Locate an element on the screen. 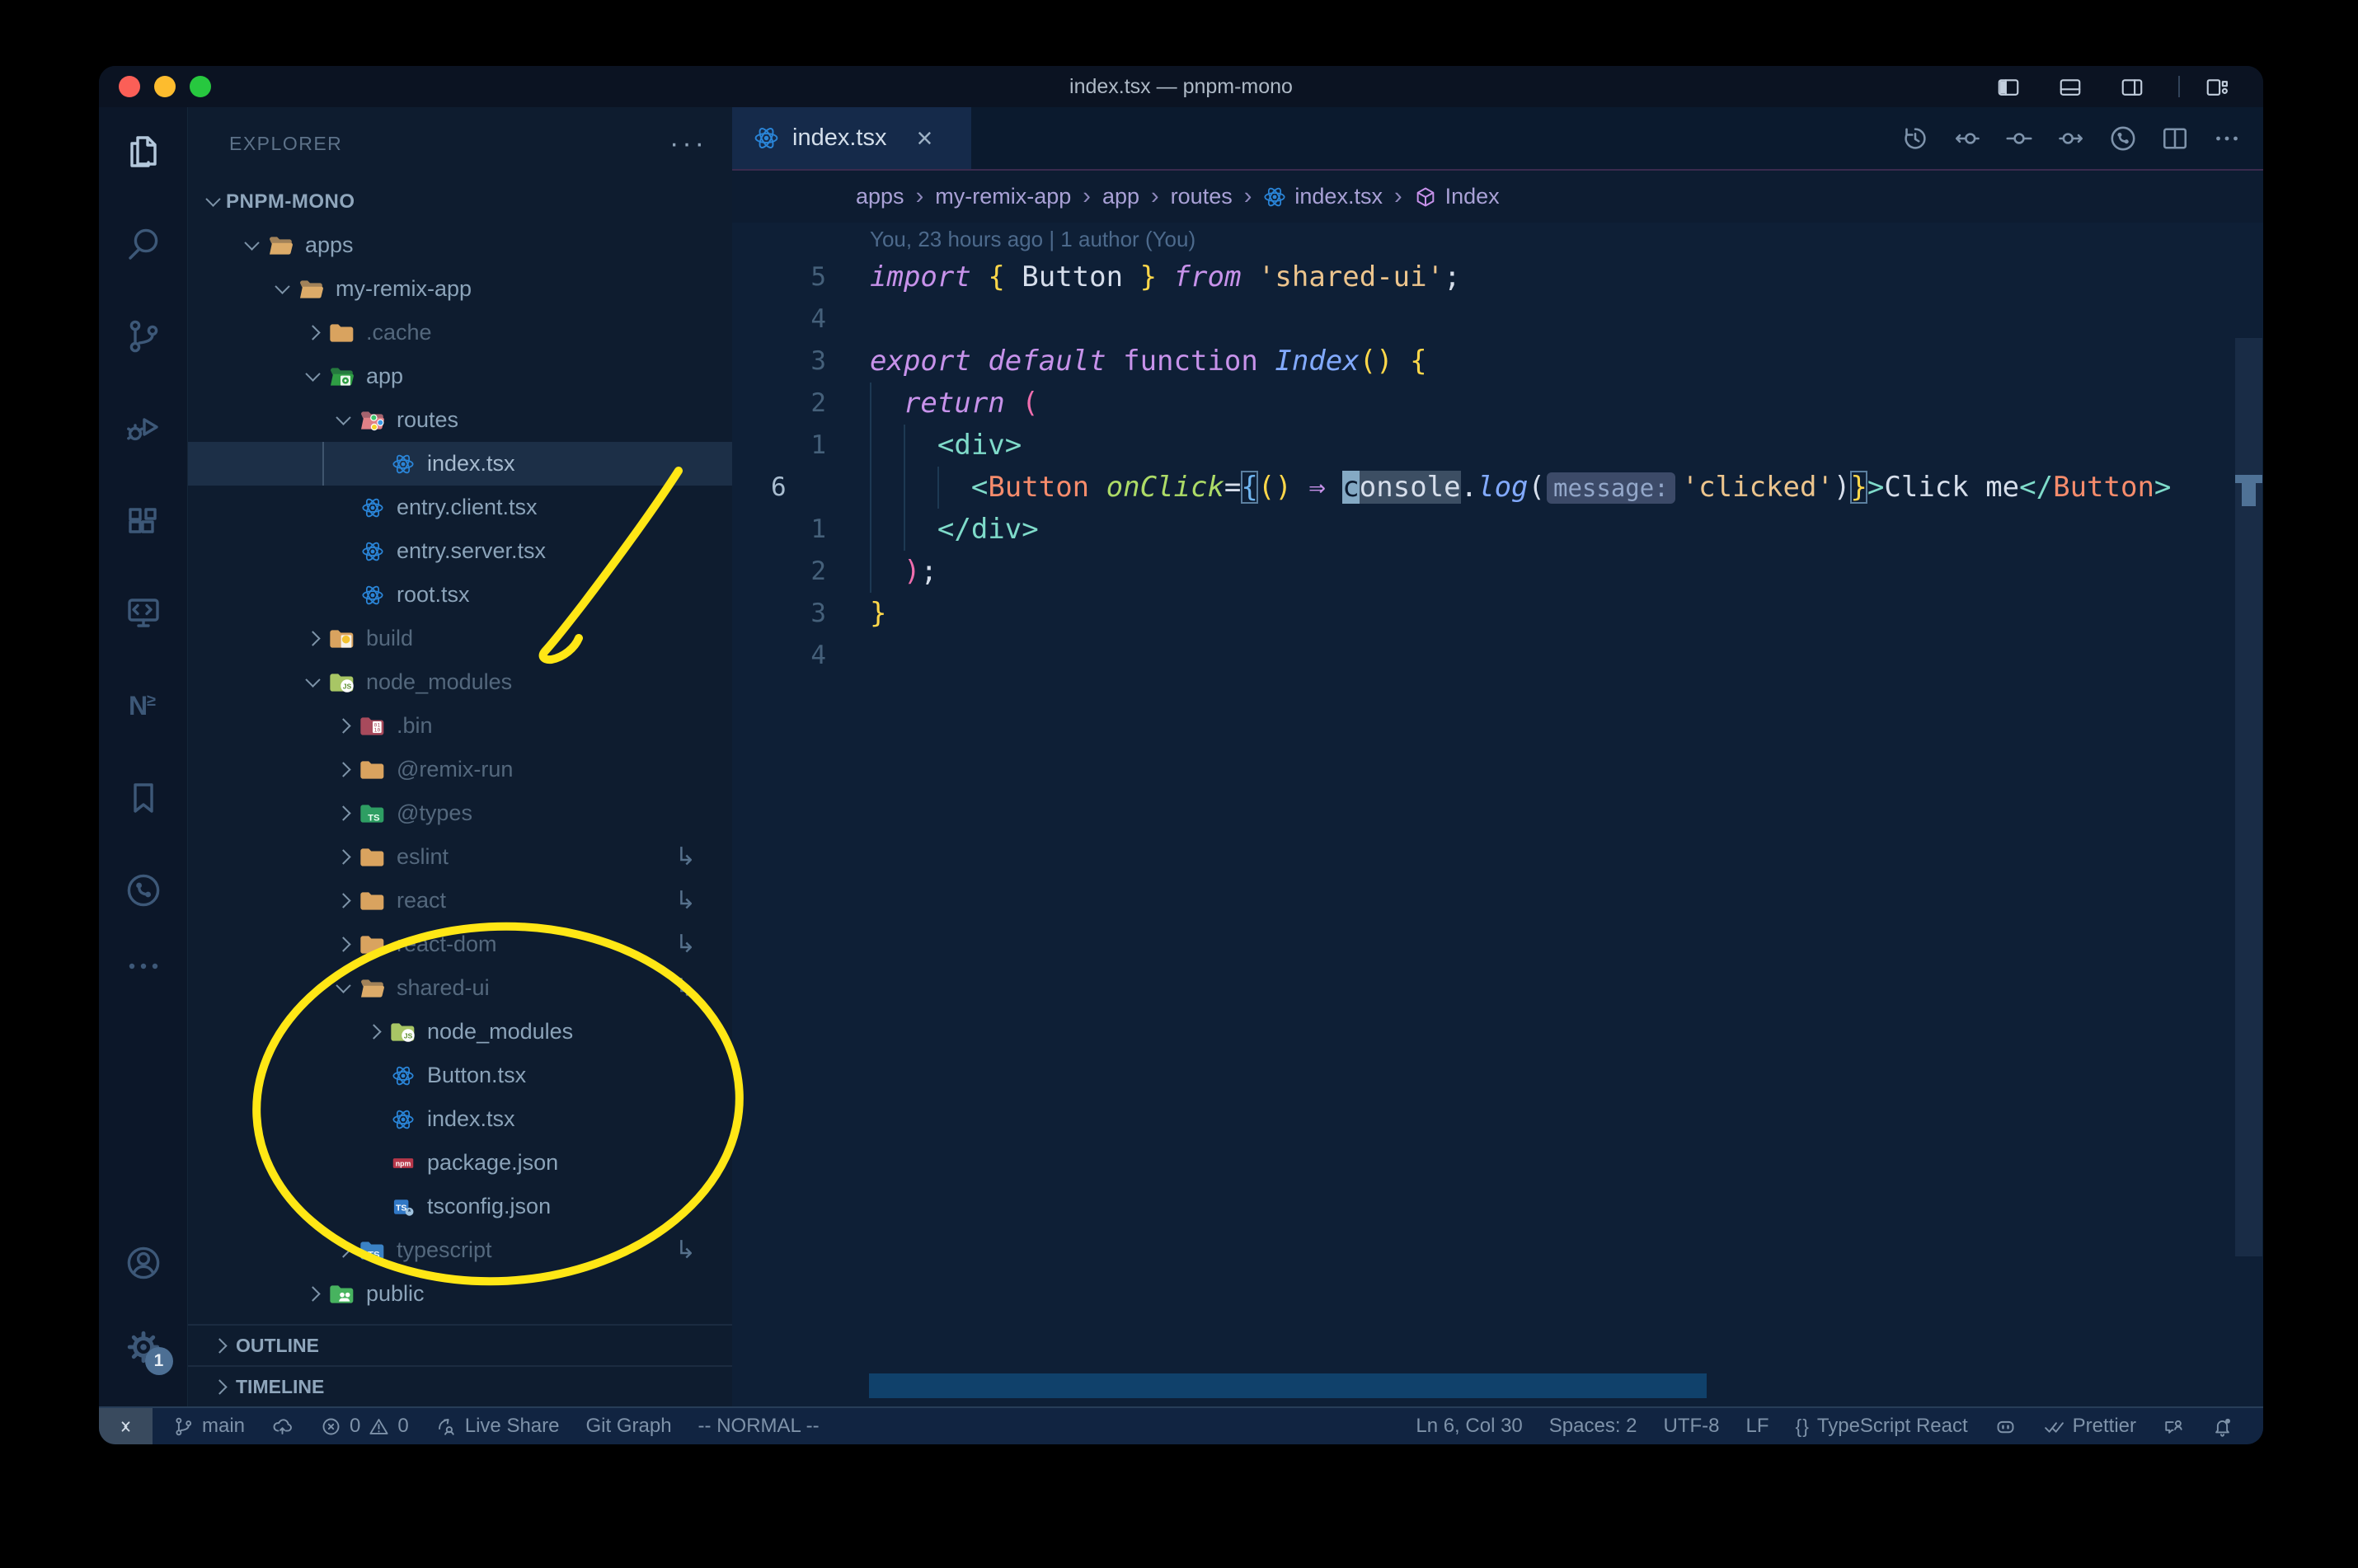 The image size is (2358, 1568). sidebar-section-timeline: TIMELINE is located at coordinates (460, 1385).